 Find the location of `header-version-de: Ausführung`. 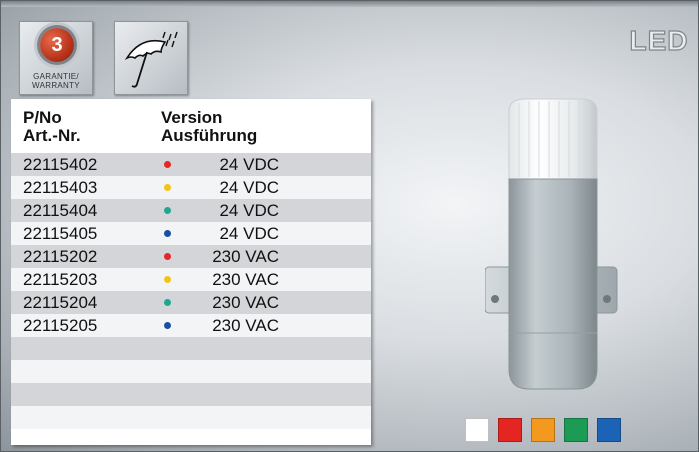

header-version-de: Ausführung is located at coordinates (209, 135).